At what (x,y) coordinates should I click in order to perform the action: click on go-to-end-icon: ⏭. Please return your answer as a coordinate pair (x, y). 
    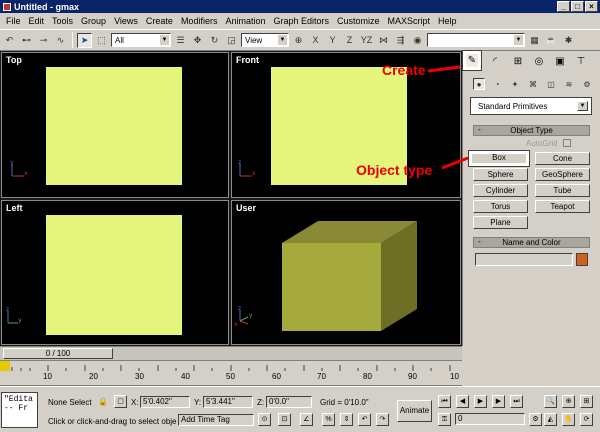
    Looking at the image, I should click on (516, 401).